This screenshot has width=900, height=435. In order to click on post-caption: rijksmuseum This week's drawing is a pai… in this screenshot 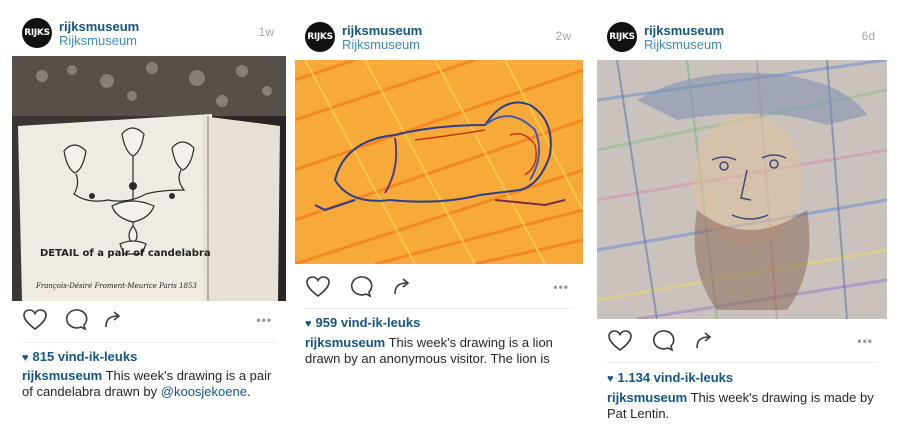, I will do `click(148, 384)`.